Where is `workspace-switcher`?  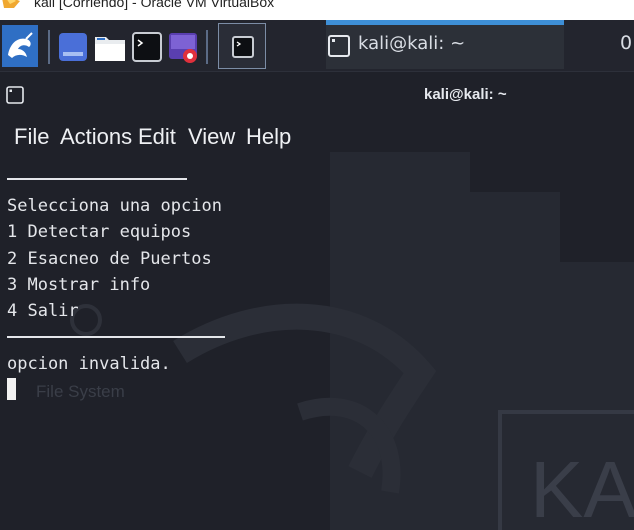
workspace-switcher is located at coordinates (242, 46).